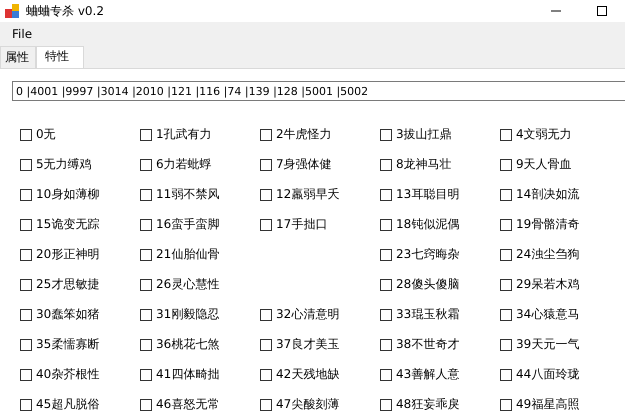 The width and height of the screenshot is (625, 413). What do you see at coordinates (302, 224) in the screenshot?
I see `checkbox-label: 17手拙口` at bounding box center [302, 224].